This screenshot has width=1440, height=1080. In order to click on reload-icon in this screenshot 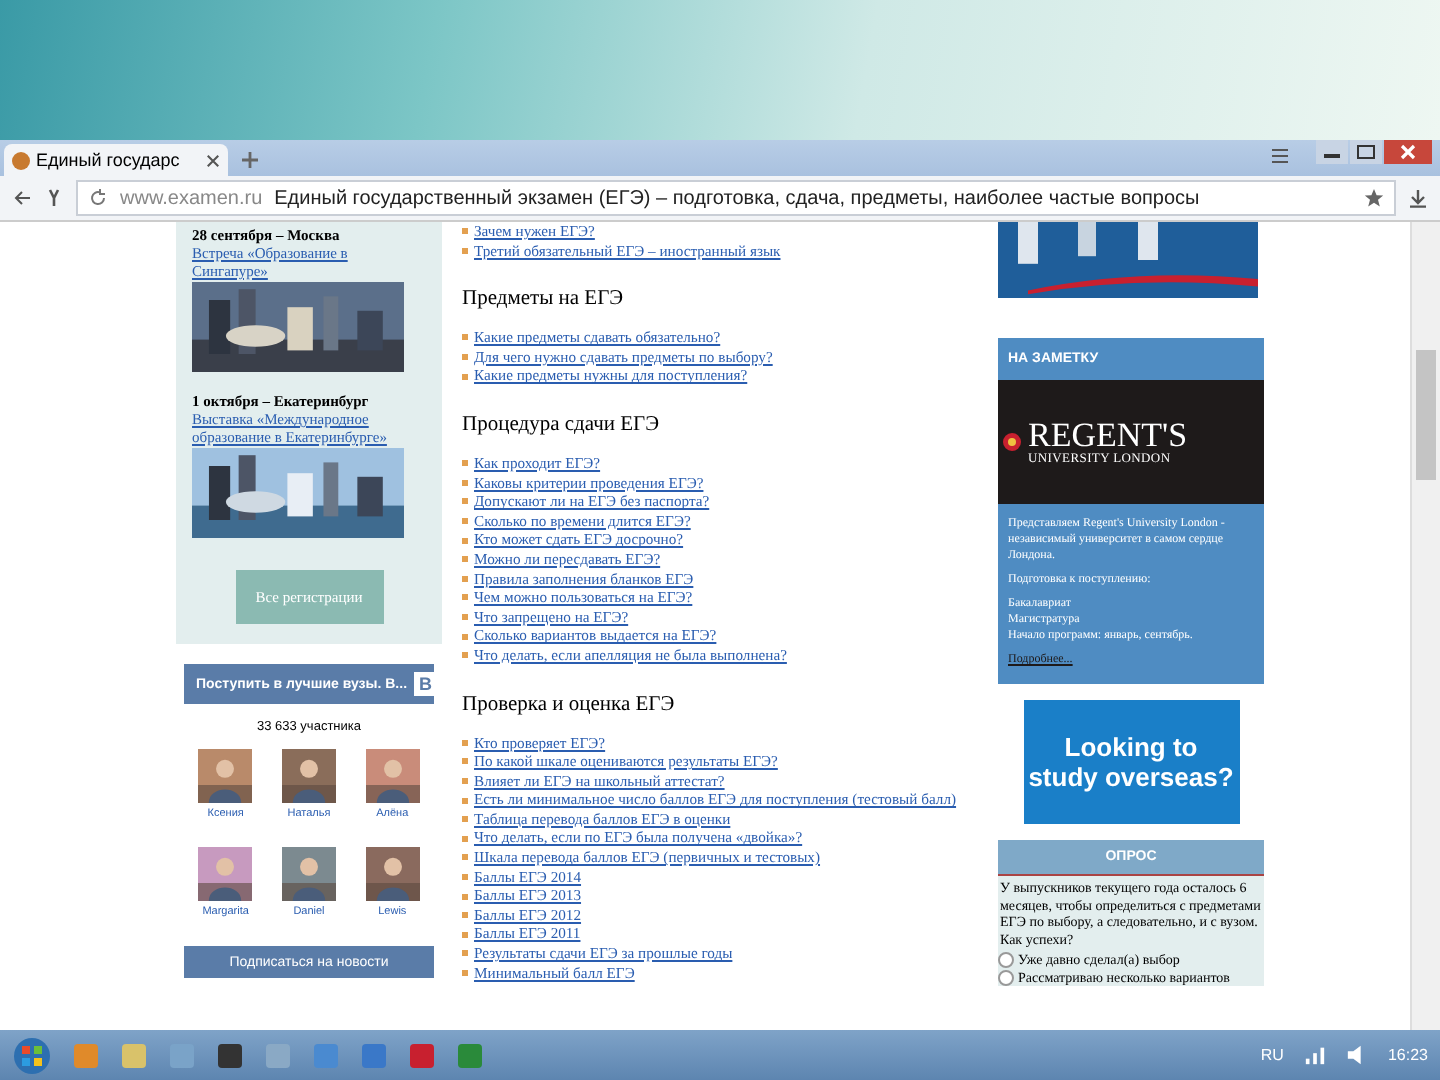, I will do `click(98, 198)`.